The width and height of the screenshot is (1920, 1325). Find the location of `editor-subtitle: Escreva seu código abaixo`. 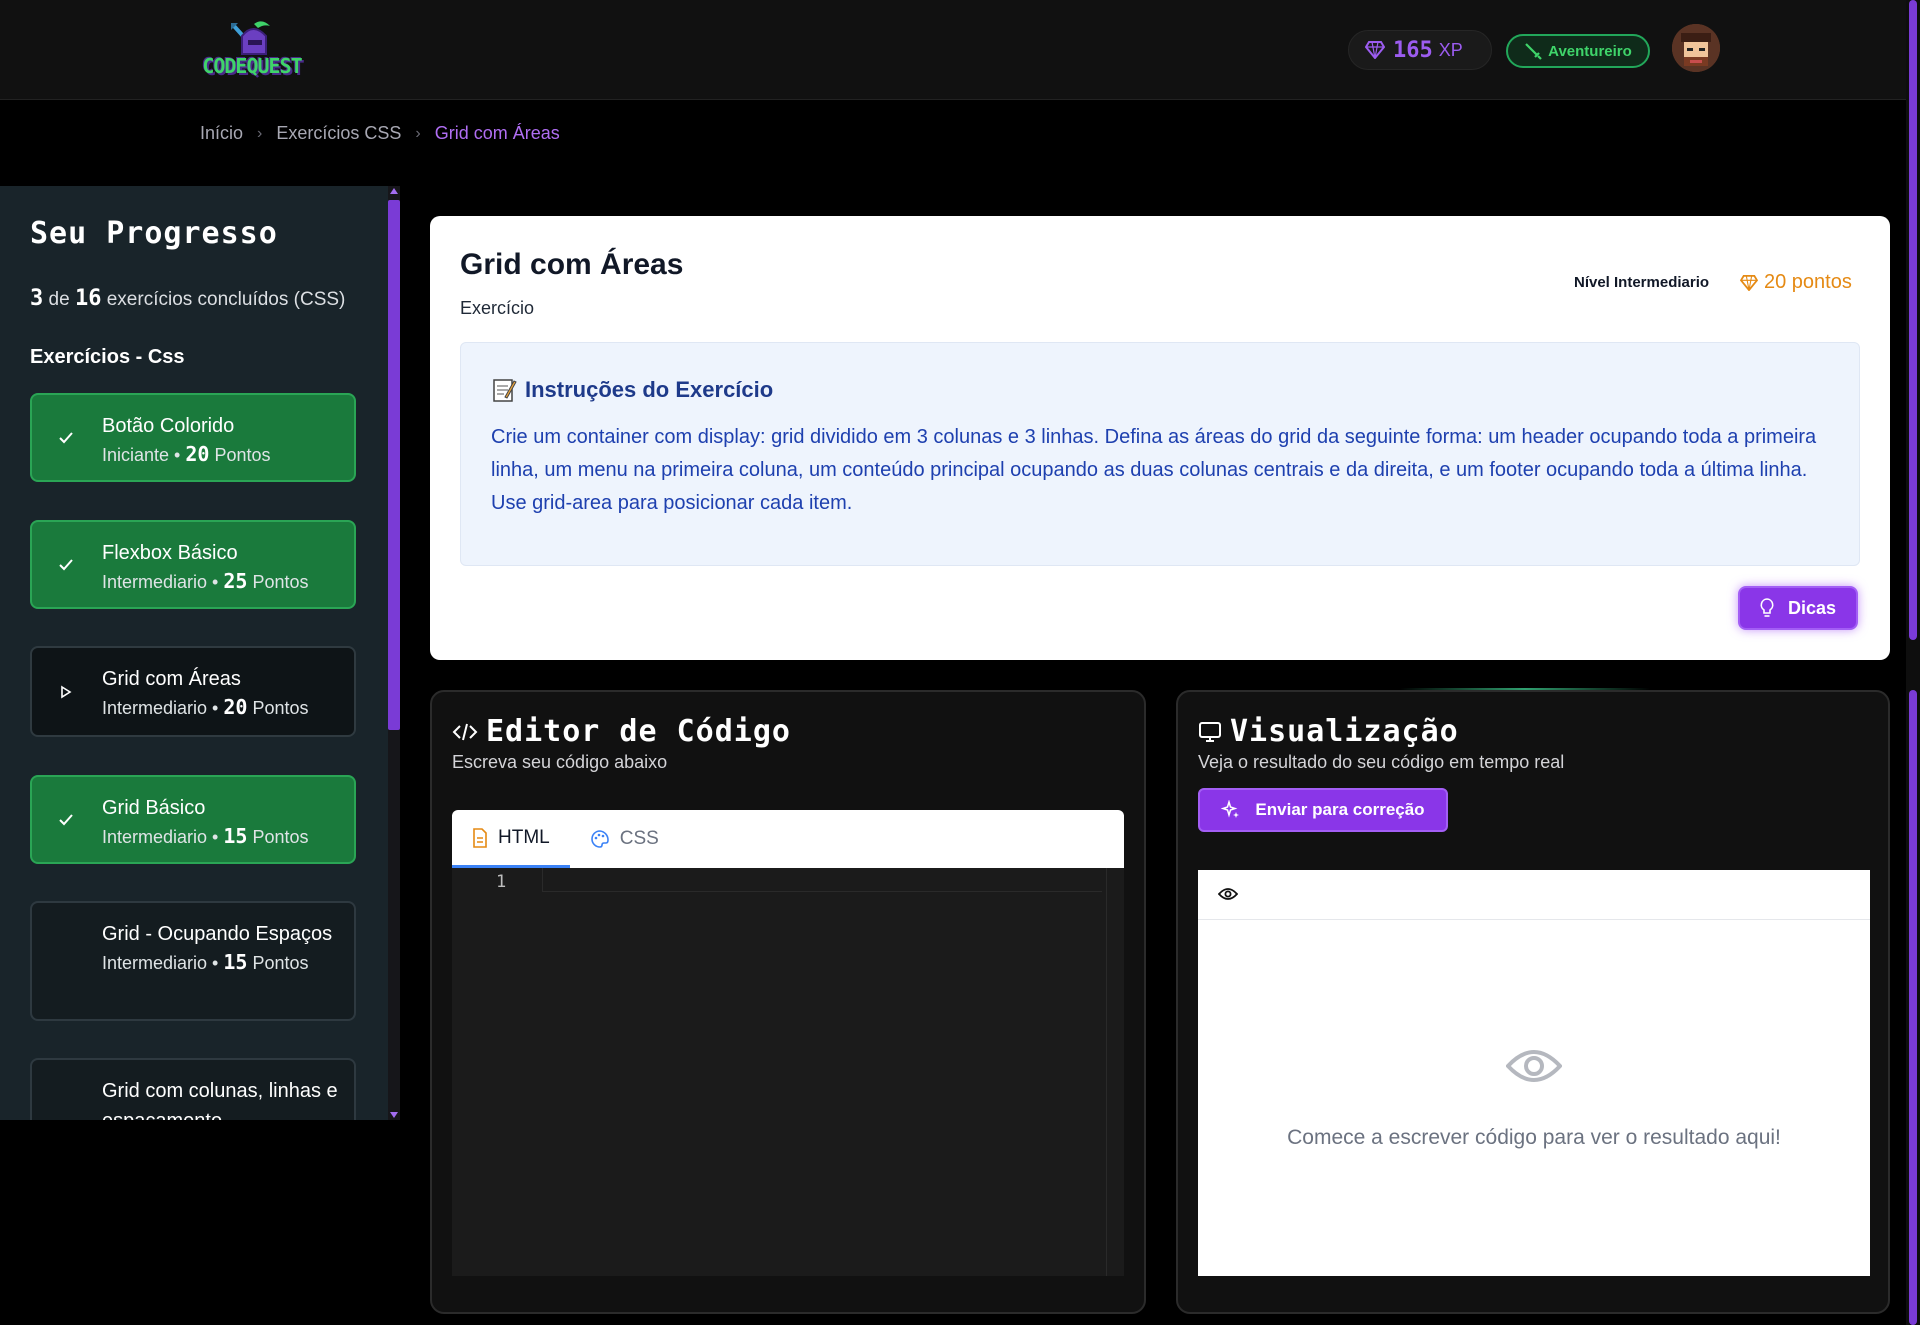

editor-subtitle: Escreva seu código abaixo is located at coordinates (560, 762).